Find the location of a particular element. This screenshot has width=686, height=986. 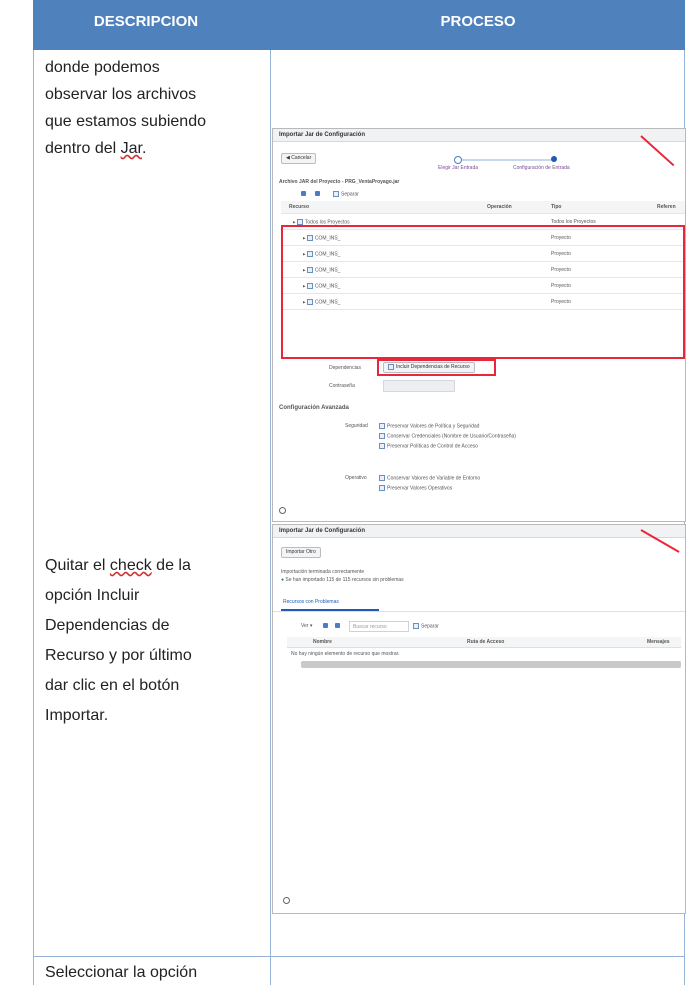

operations-option-label: Preservar Valores Operativos is located at coordinates (420, 488).